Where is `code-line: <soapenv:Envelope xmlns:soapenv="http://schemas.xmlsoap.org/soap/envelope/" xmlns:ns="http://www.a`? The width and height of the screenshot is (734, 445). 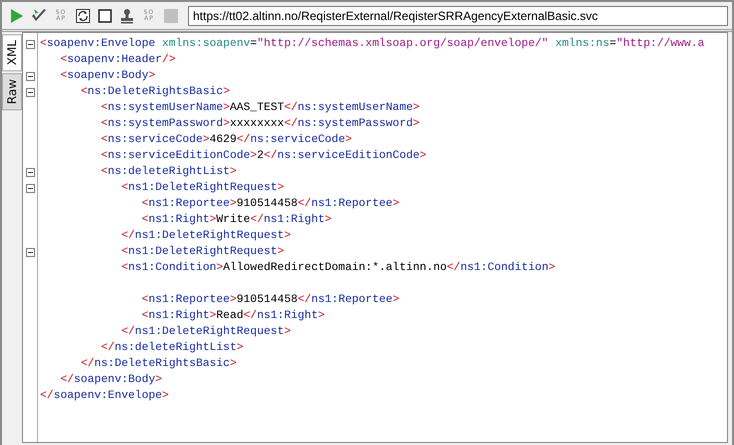 code-line: <soapenv:Envelope xmlns:soapenv="http://schemas.xmlsoap.org/soap/envelope/" xmlns:ns="http://www.a is located at coordinates (372, 44).